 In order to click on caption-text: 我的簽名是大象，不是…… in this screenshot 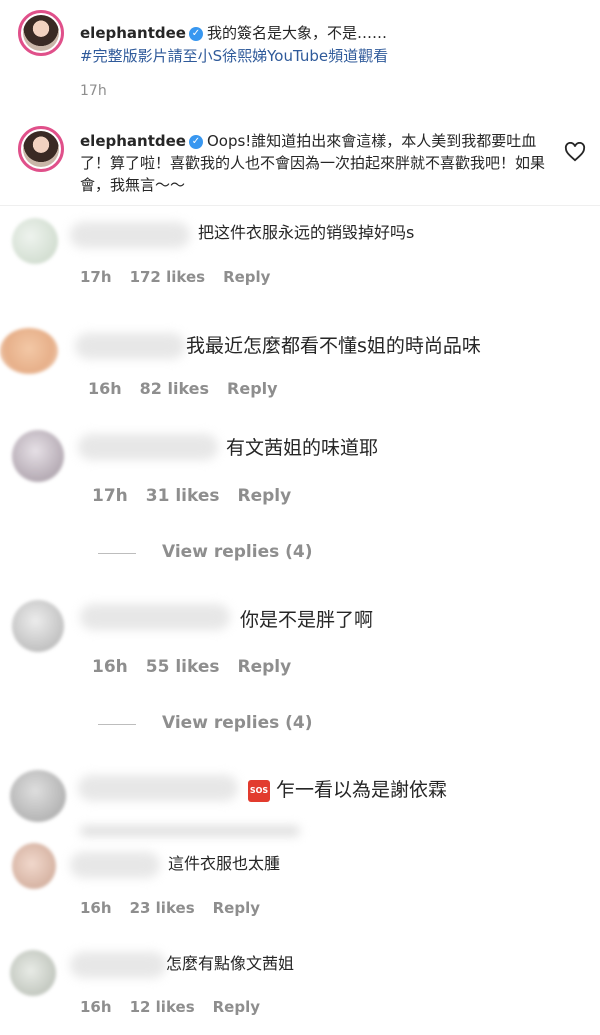, I will do `click(296, 33)`.